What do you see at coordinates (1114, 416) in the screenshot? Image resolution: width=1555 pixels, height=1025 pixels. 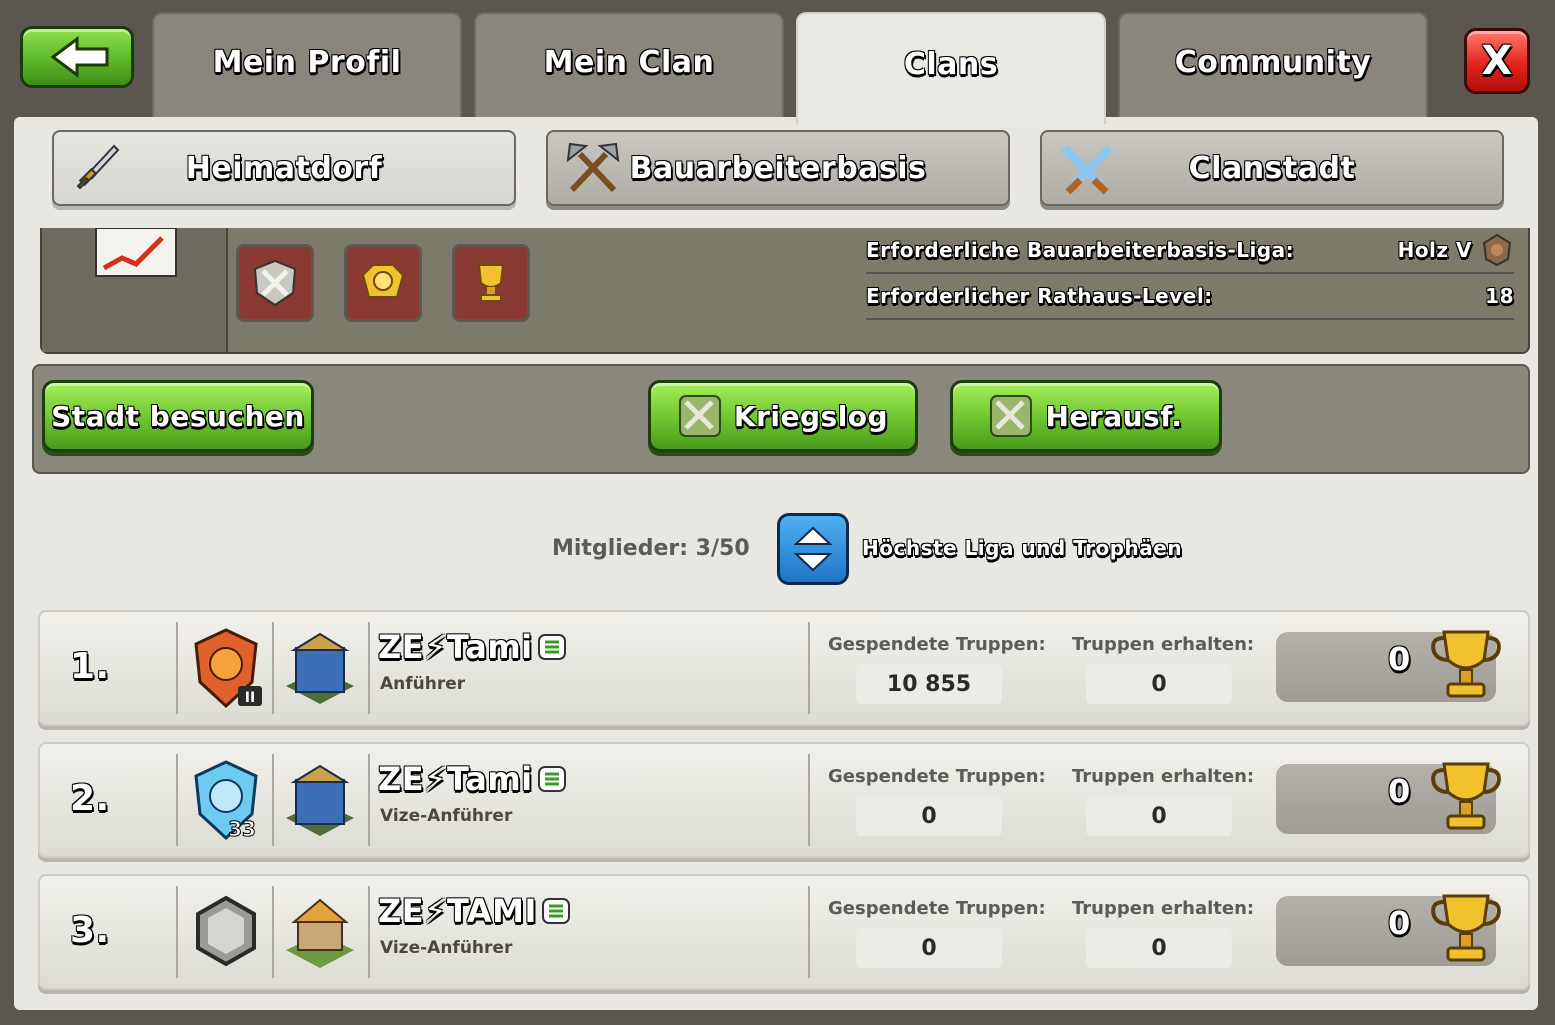 I see `button-label: Herausf.` at bounding box center [1114, 416].